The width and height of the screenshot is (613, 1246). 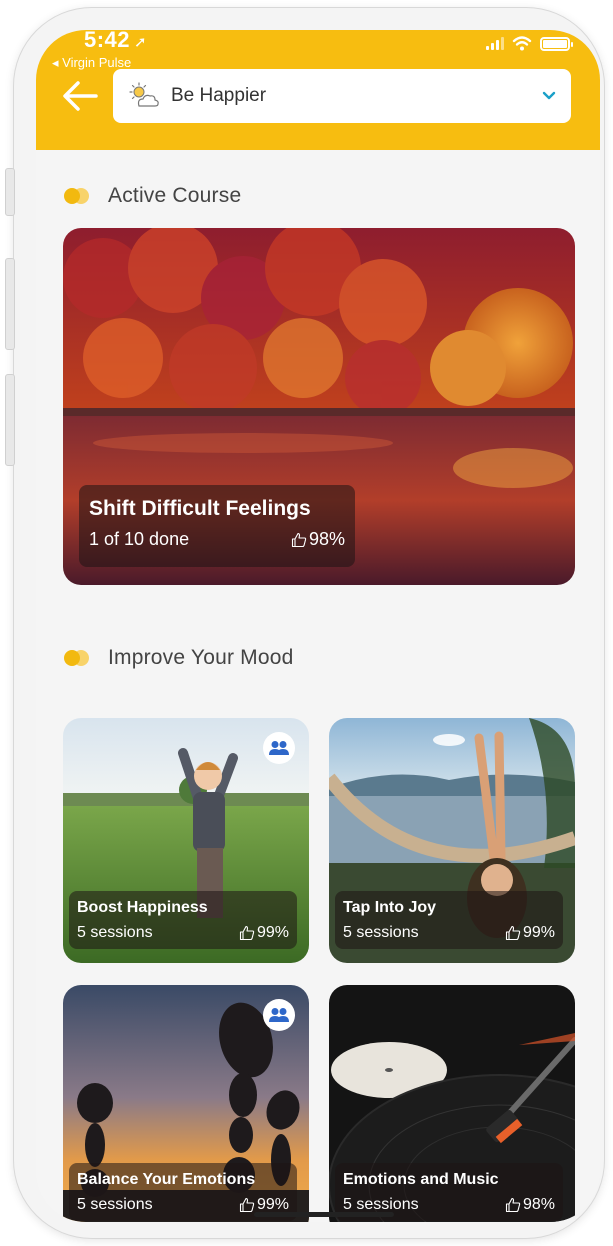 I want to click on back-app-label: Virgin Pulse, so click(x=97, y=62).